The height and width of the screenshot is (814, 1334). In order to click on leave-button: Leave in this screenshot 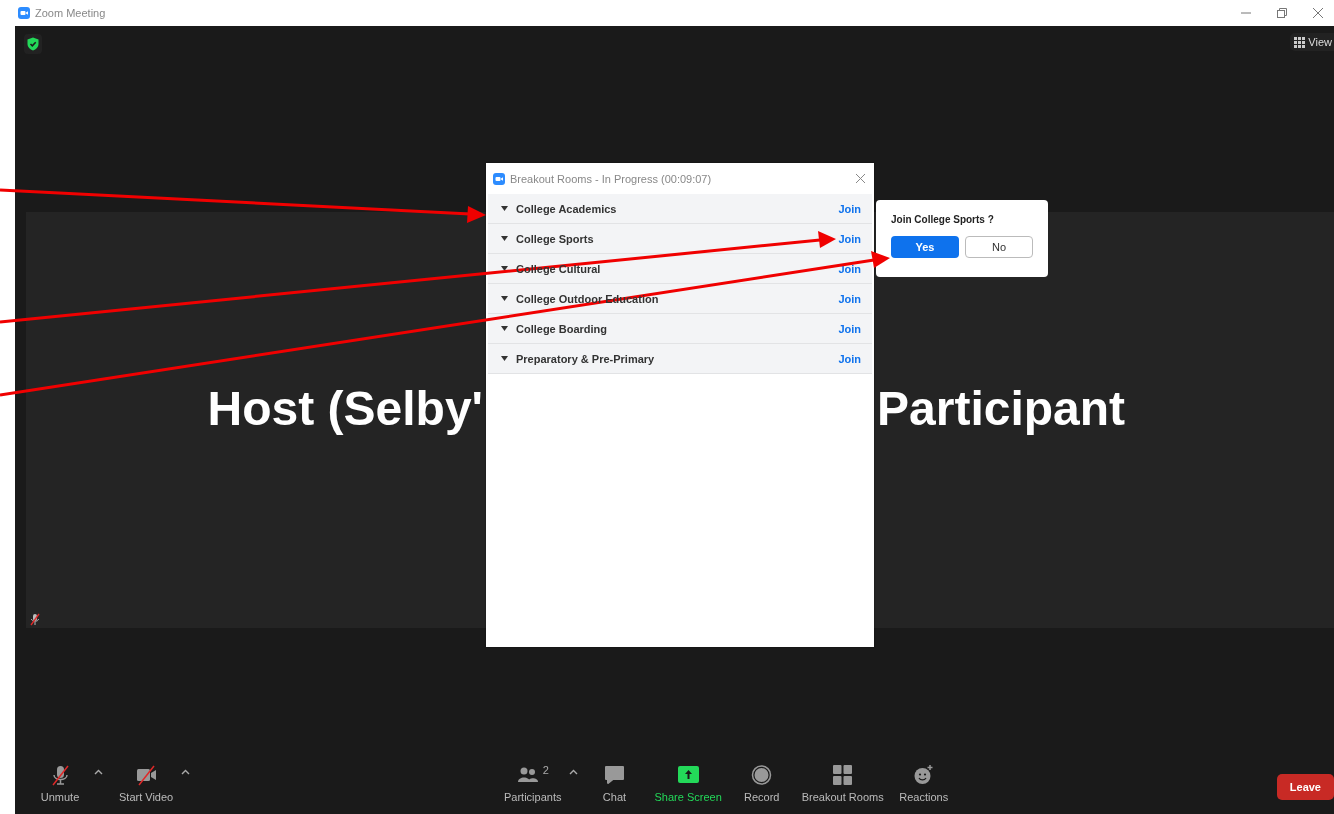, I will do `click(1305, 787)`.